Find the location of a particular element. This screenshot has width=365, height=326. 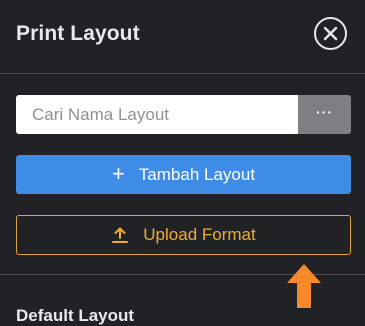

more-options-button: ··· is located at coordinates (324, 114).